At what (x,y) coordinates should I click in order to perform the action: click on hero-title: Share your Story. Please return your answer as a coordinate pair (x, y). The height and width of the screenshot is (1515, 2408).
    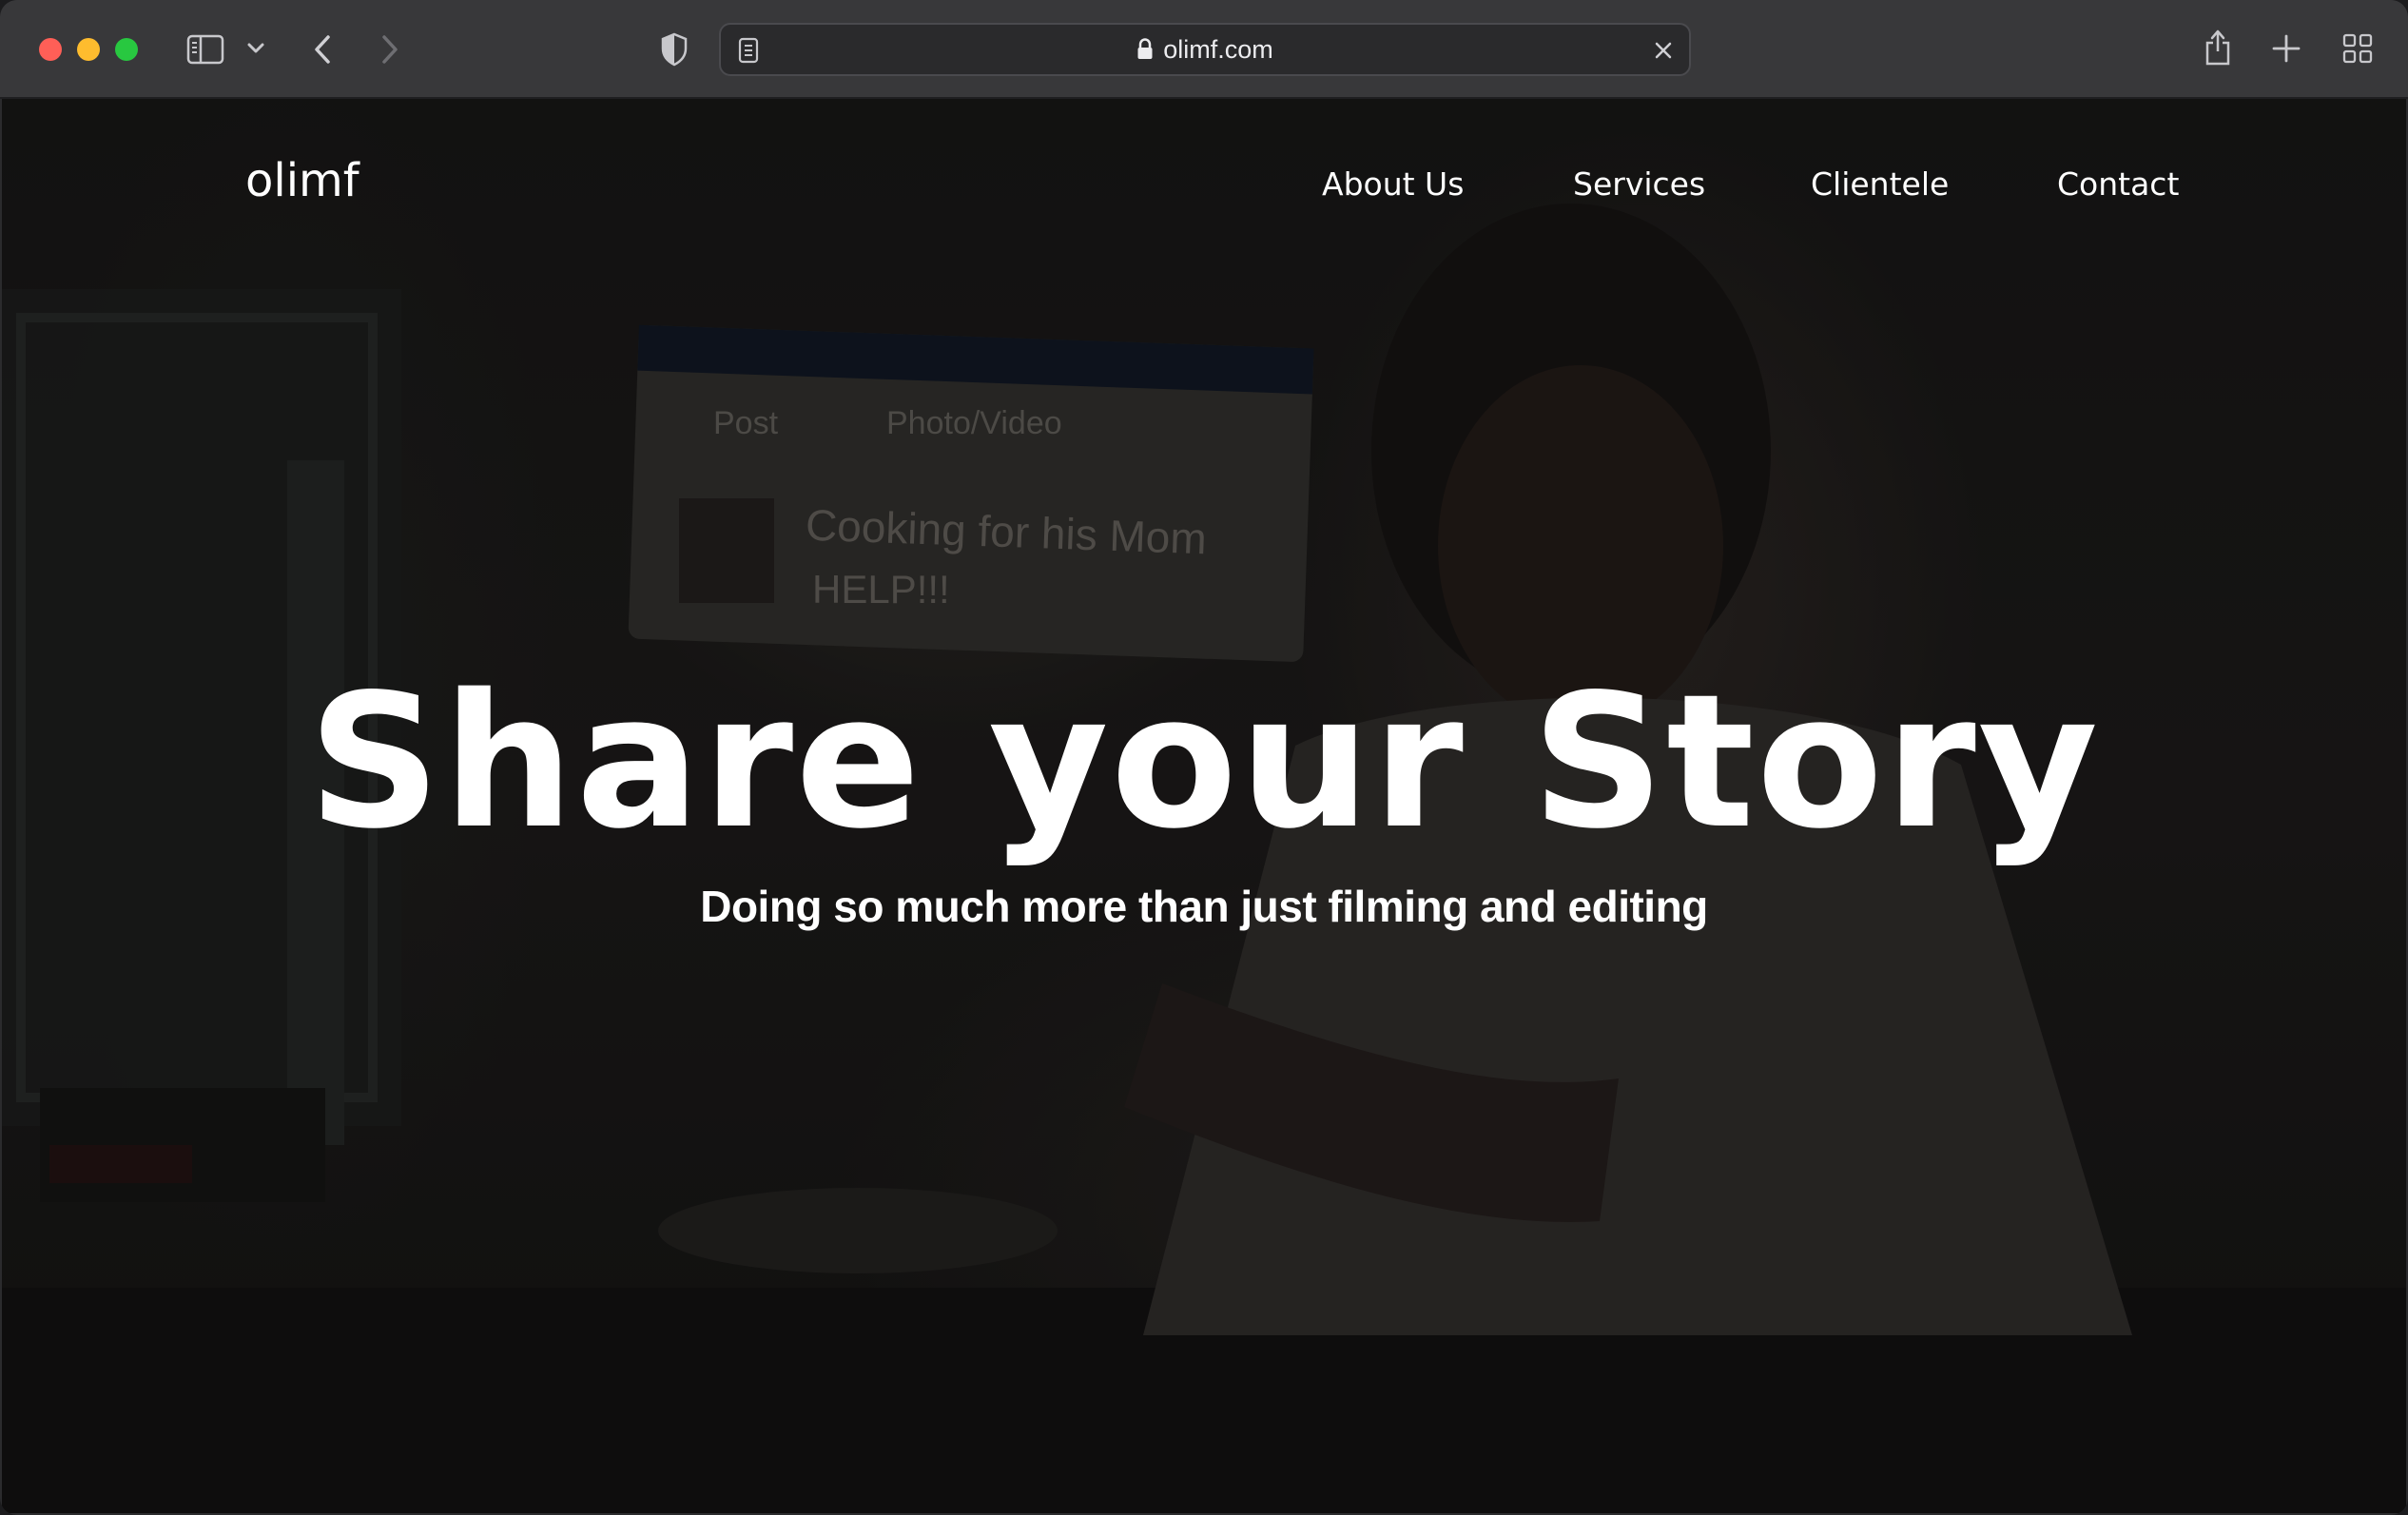
    Looking at the image, I should click on (1204, 762).